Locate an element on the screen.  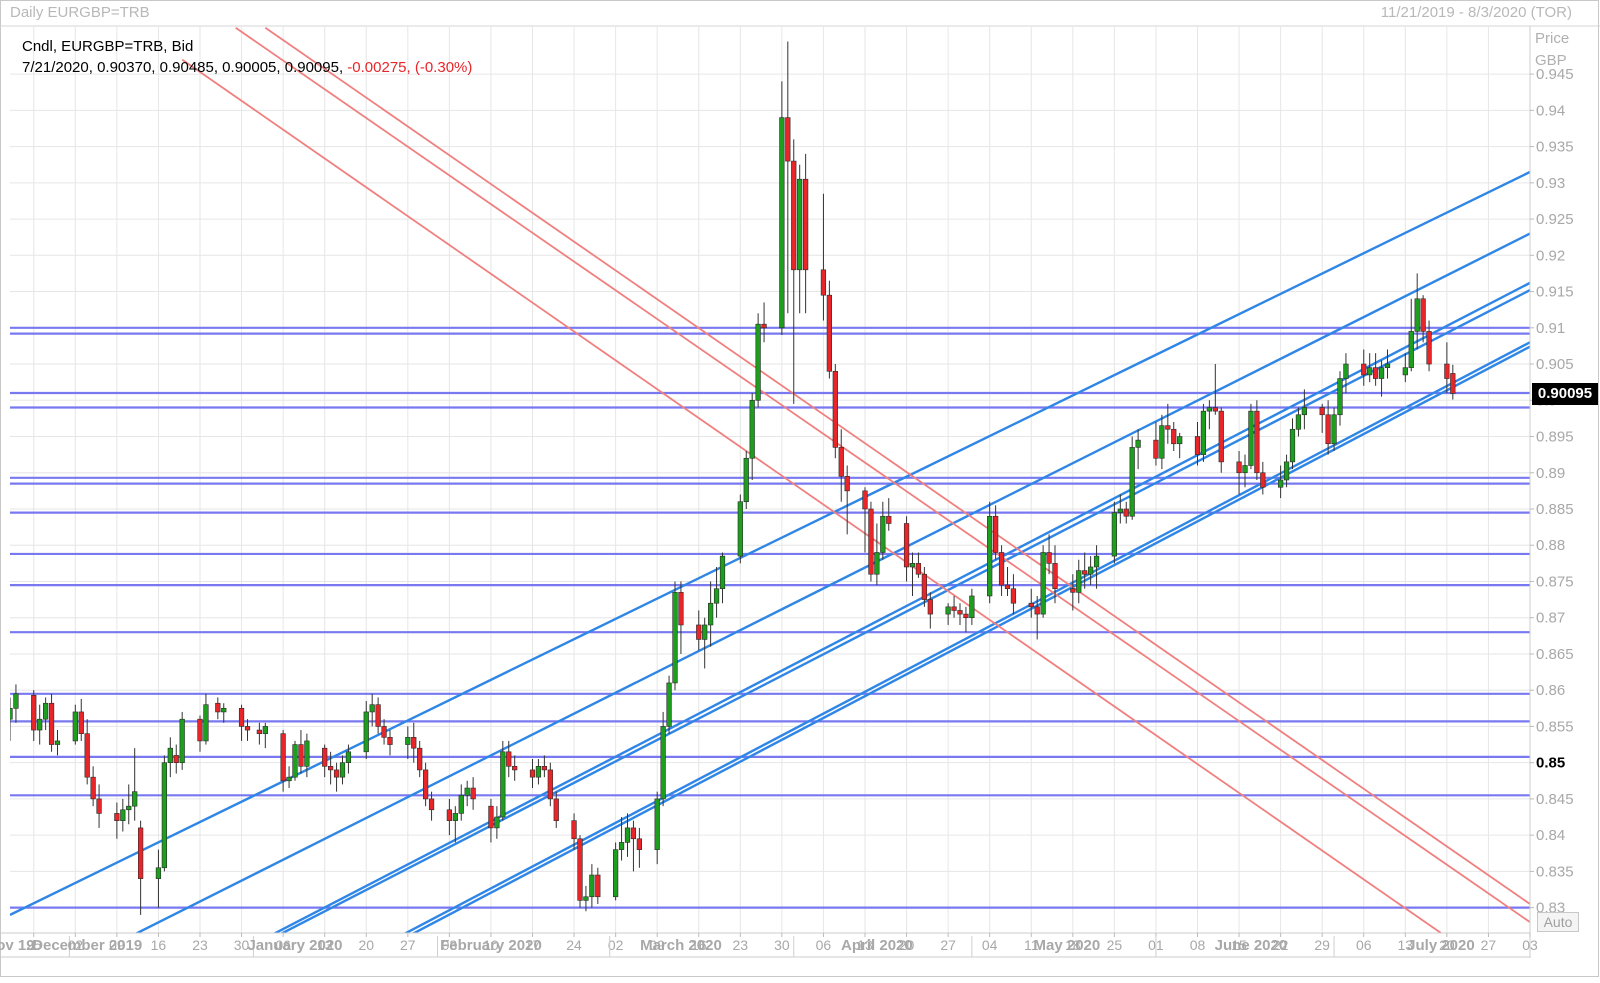
month-label: July 2020 is located at coordinates (1441, 945).